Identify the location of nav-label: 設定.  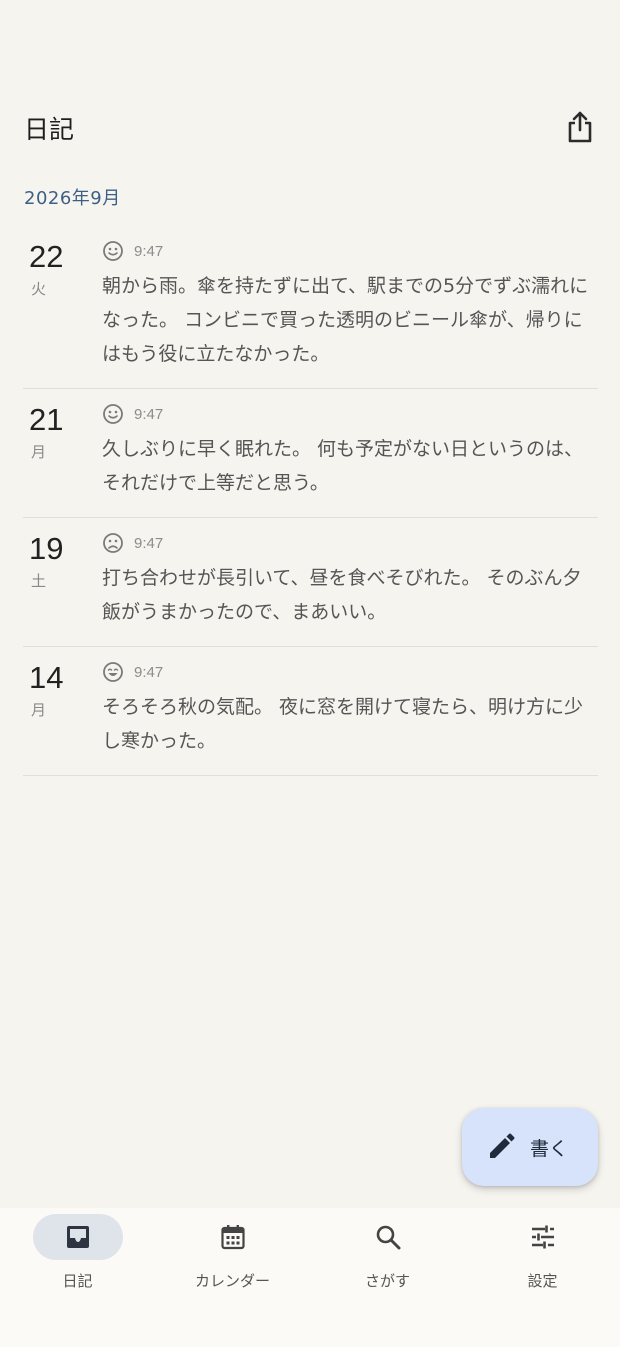
(542, 1281).